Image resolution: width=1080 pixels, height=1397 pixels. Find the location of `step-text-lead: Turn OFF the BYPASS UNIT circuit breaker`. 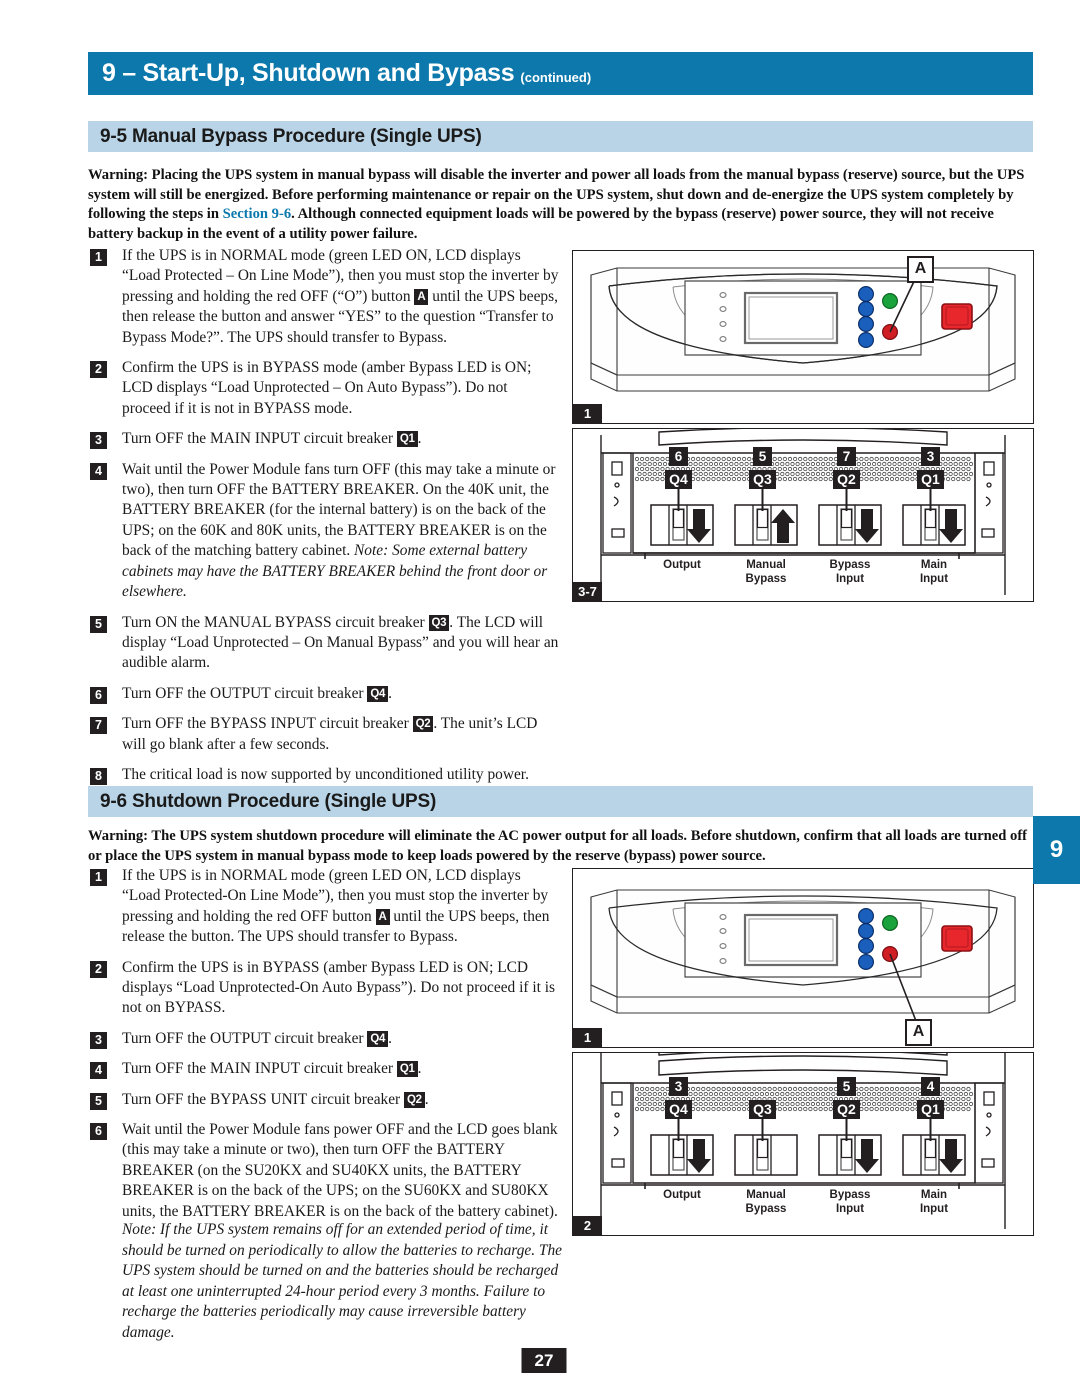

step-text-lead: Turn OFF the BYPASS UNIT circuit breaker is located at coordinates (263, 1099).